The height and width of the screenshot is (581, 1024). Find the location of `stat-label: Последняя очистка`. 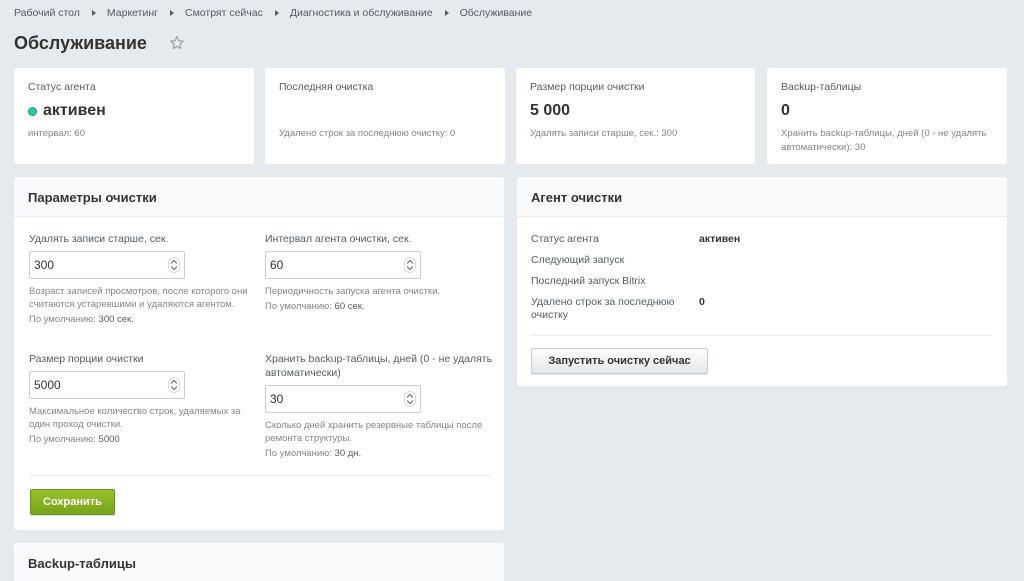

stat-label: Последняя очистка is located at coordinates (326, 87).